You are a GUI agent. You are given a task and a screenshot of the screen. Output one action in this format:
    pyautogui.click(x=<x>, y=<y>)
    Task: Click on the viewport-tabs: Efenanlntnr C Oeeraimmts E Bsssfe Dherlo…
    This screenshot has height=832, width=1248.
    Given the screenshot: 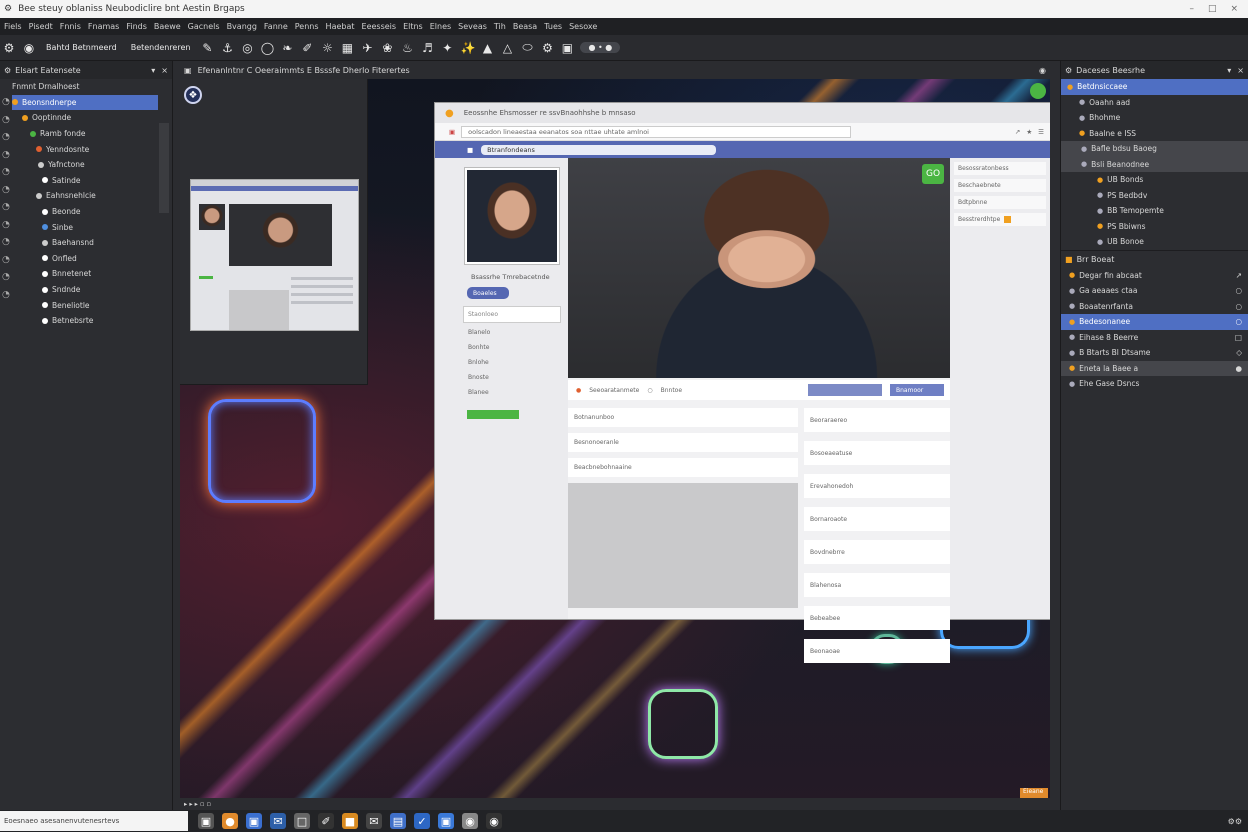 What is the action you would take?
    pyautogui.click(x=304, y=70)
    